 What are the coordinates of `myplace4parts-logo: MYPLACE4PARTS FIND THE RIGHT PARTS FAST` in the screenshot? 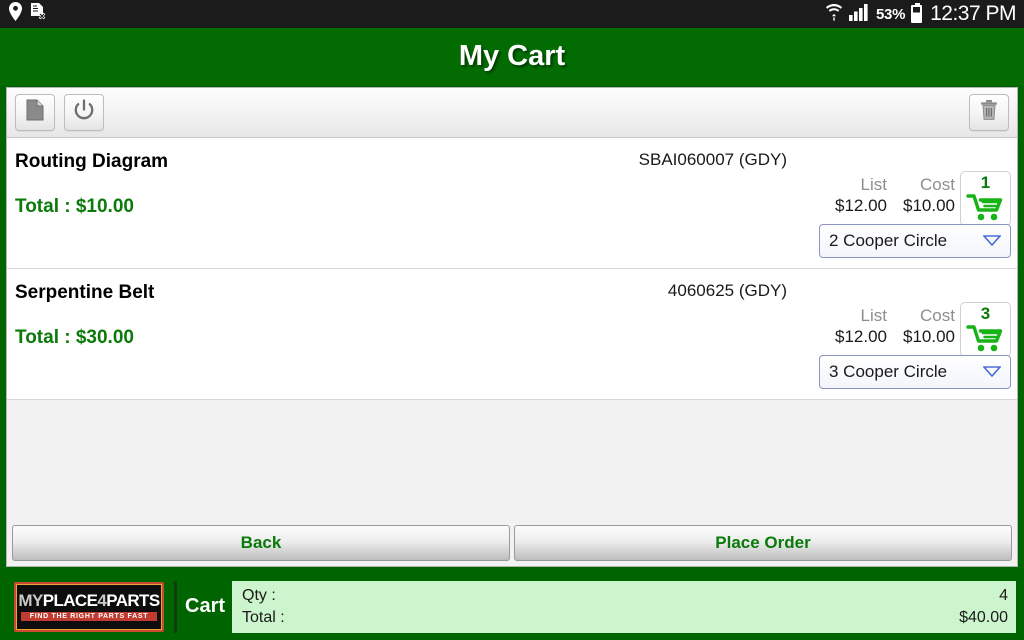 It's located at (89, 606).